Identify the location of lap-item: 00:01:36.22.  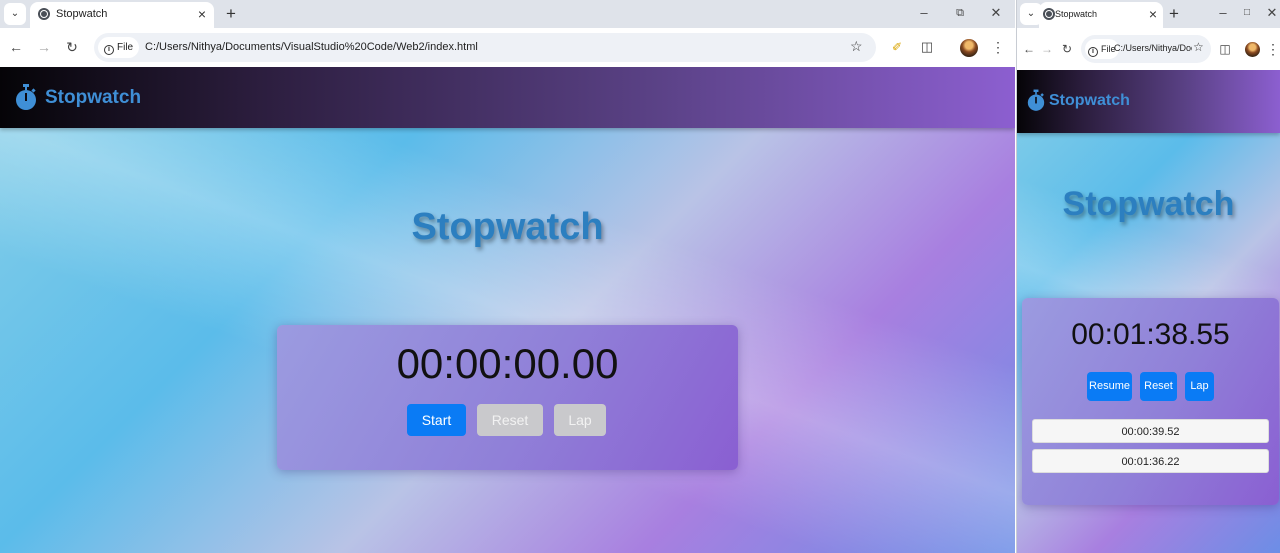
(1150, 461).